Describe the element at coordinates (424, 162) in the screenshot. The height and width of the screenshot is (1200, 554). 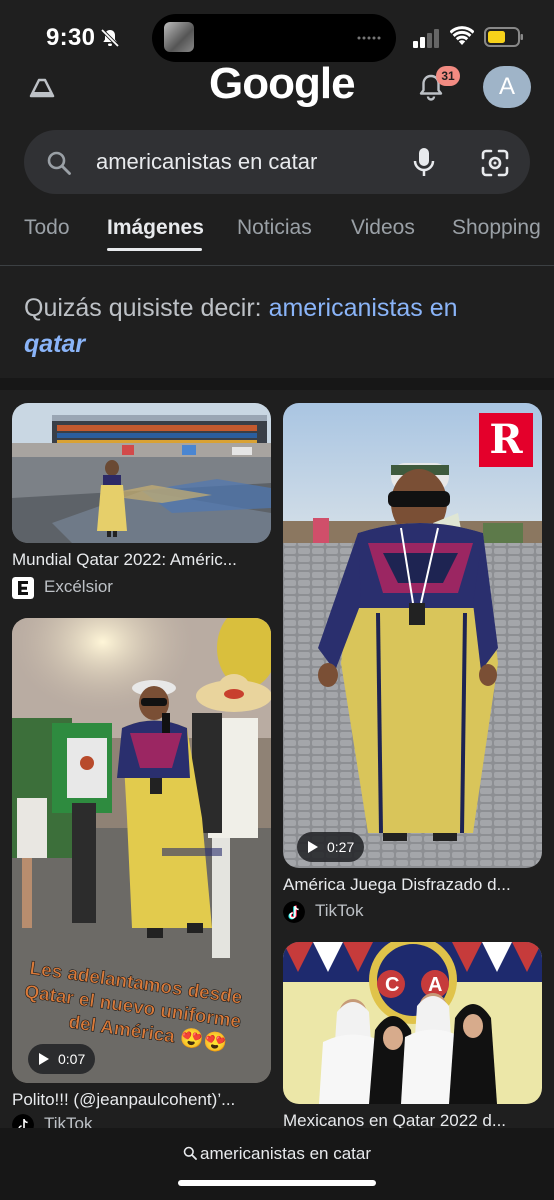
I see `microphone-icon` at that location.